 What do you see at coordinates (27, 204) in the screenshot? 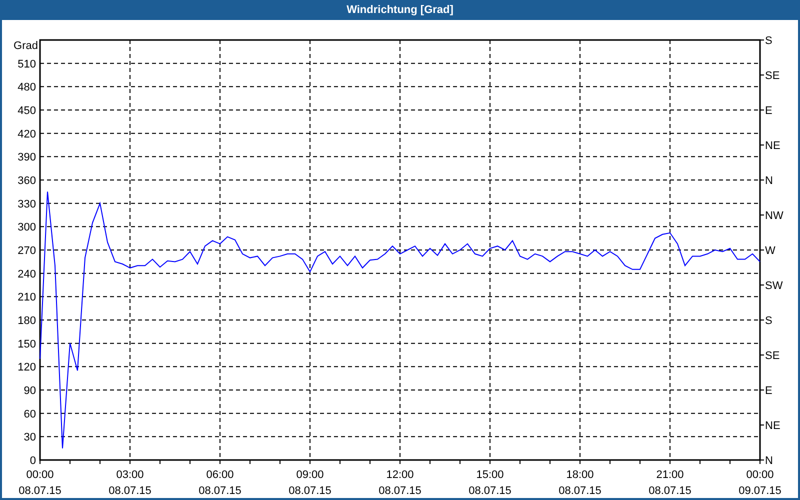
I see `axis-tick-label: 330` at bounding box center [27, 204].